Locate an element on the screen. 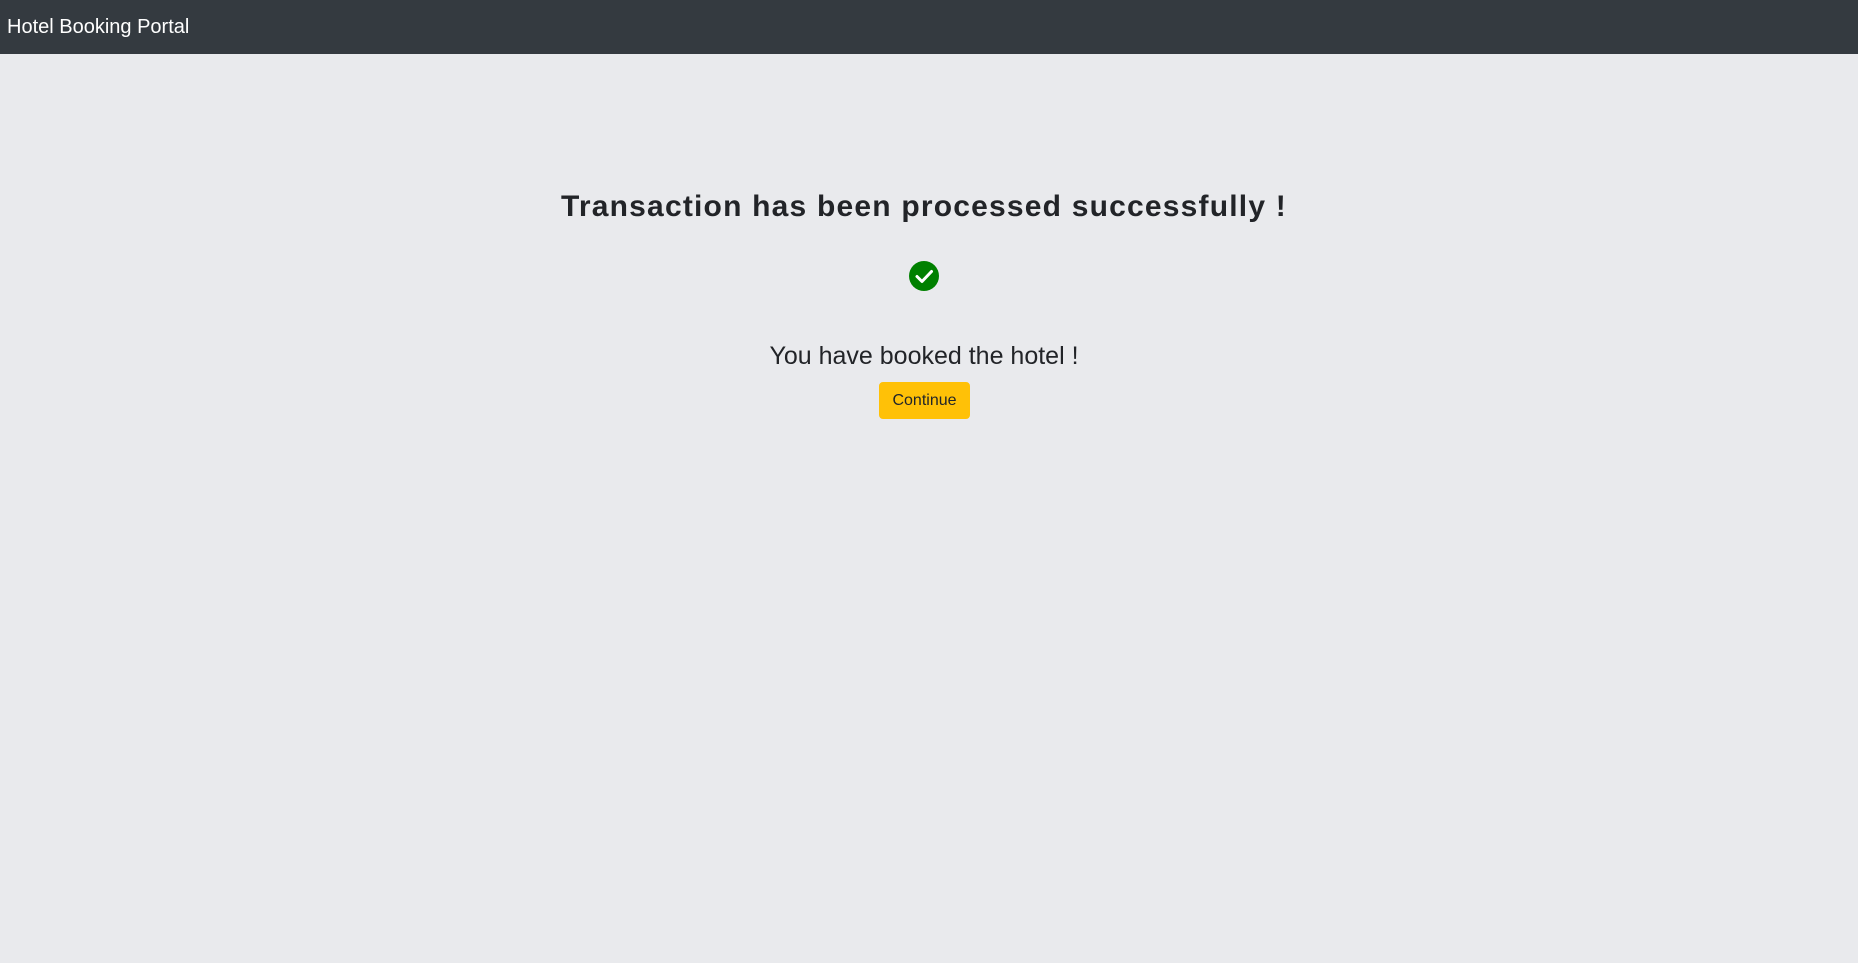 The height and width of the screenshot is (963, 1858). top-navbar: Hotel Booking Portal is located at coordinates (929, 27).